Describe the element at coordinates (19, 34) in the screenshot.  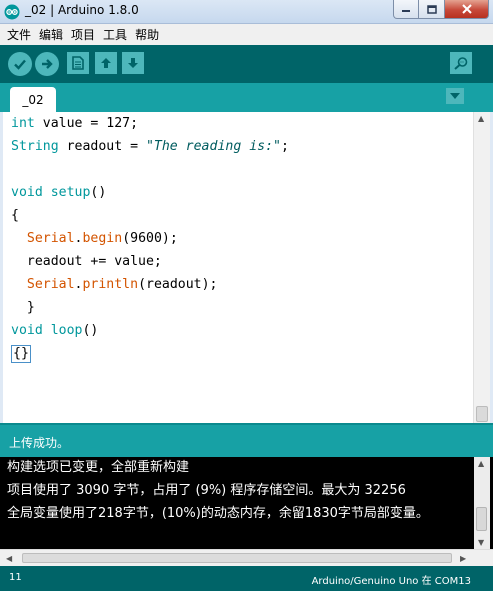
I see `menu-file: 文件` at that location.